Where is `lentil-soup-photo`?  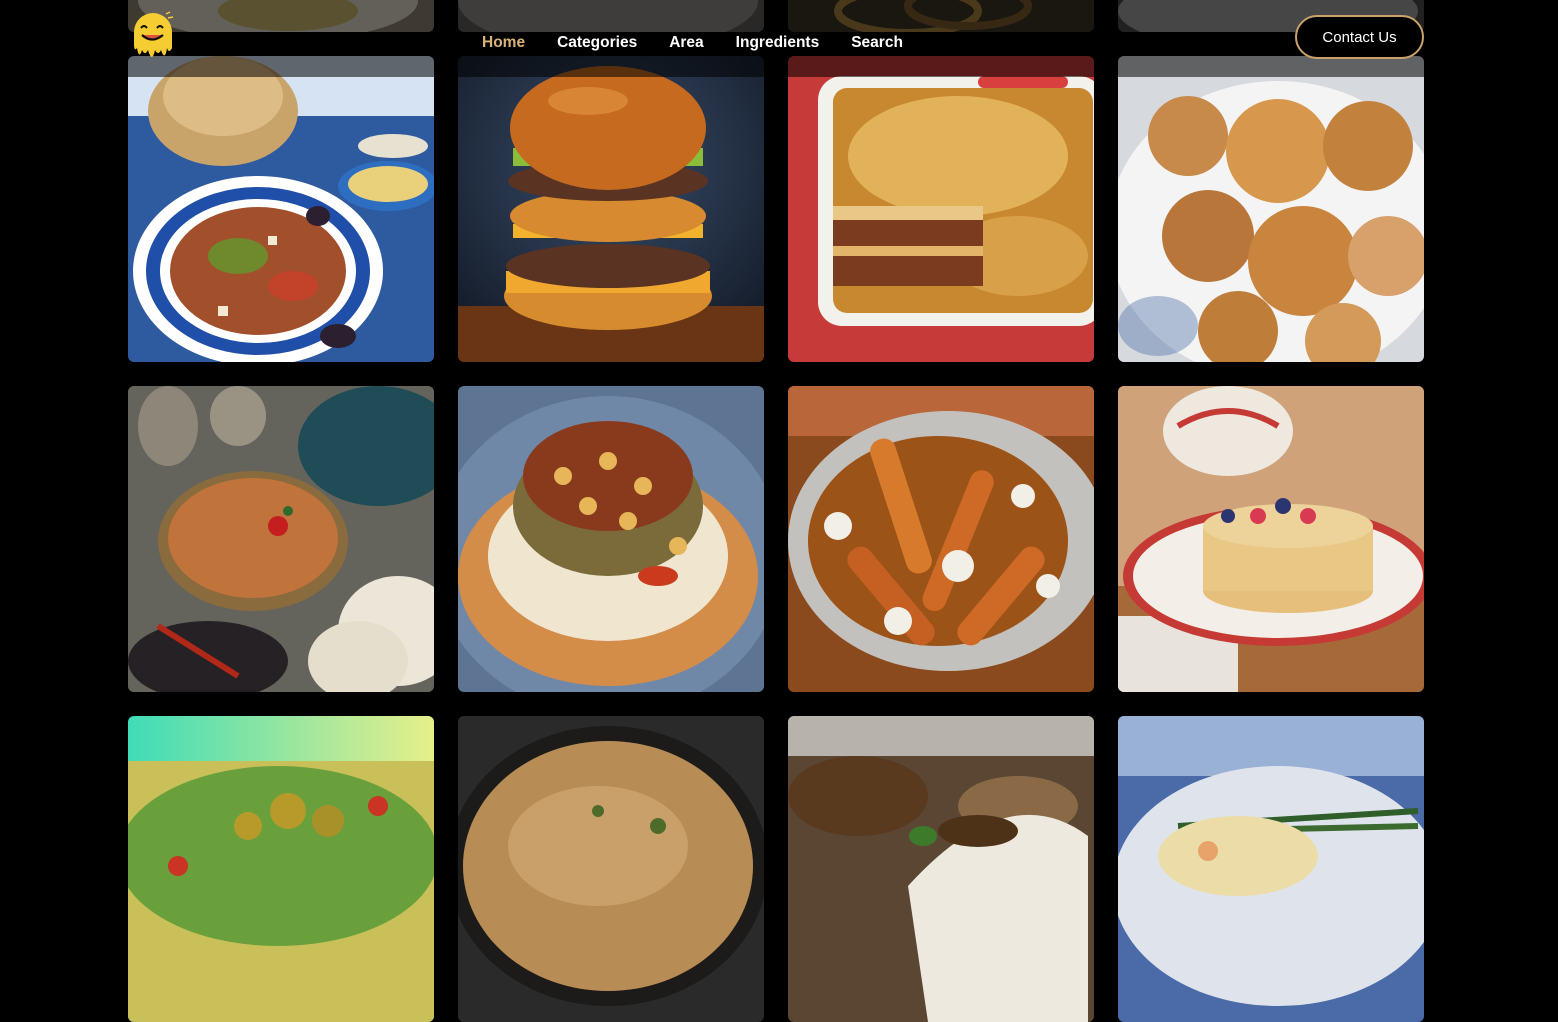
lentil-soup-photo is located at coordinates (281, 539).